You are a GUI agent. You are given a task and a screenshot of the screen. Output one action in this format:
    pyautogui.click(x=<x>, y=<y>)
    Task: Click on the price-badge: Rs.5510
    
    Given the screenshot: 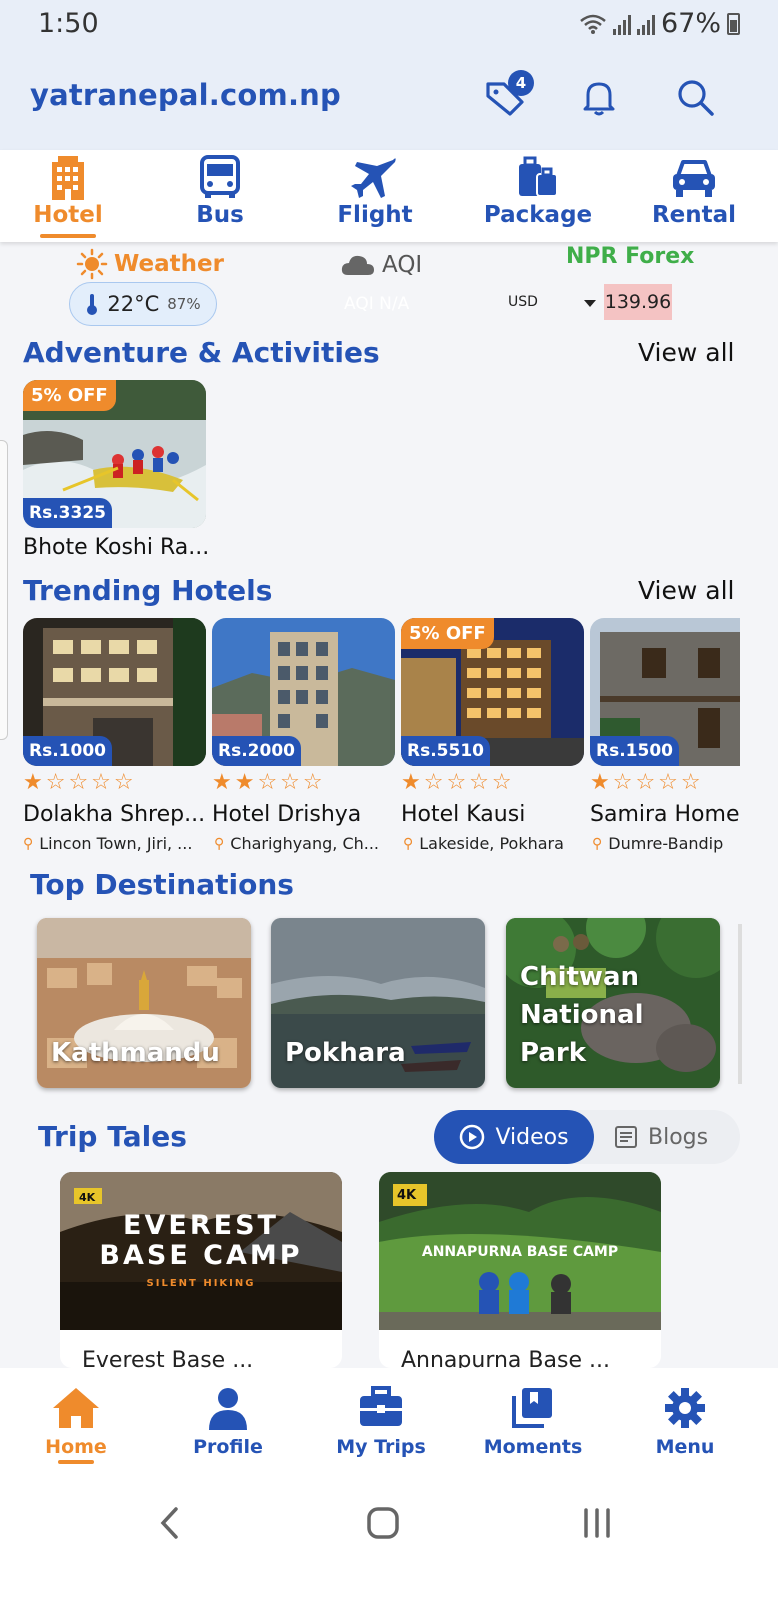 What is the action you would take?
    pyautogui.click(x=445, y=751)
    